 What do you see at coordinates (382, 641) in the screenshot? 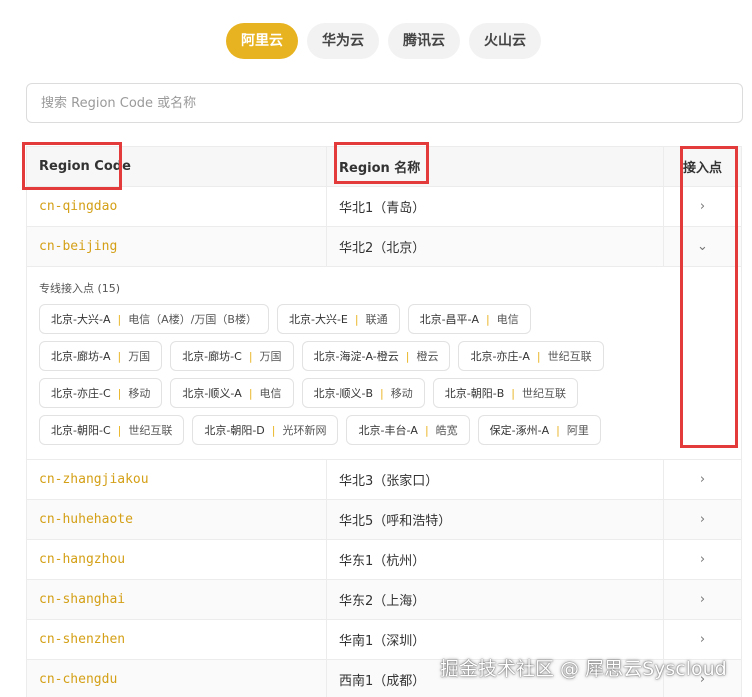
I see `region-name: 华南1（深圳）` at bounding box center [382, 641].